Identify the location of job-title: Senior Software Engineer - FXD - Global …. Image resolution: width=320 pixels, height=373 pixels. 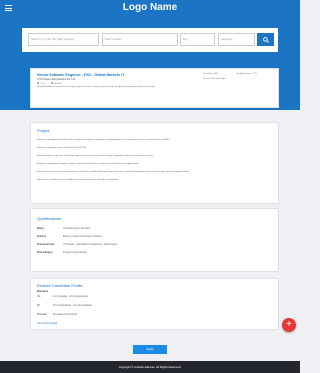
(80, 75).